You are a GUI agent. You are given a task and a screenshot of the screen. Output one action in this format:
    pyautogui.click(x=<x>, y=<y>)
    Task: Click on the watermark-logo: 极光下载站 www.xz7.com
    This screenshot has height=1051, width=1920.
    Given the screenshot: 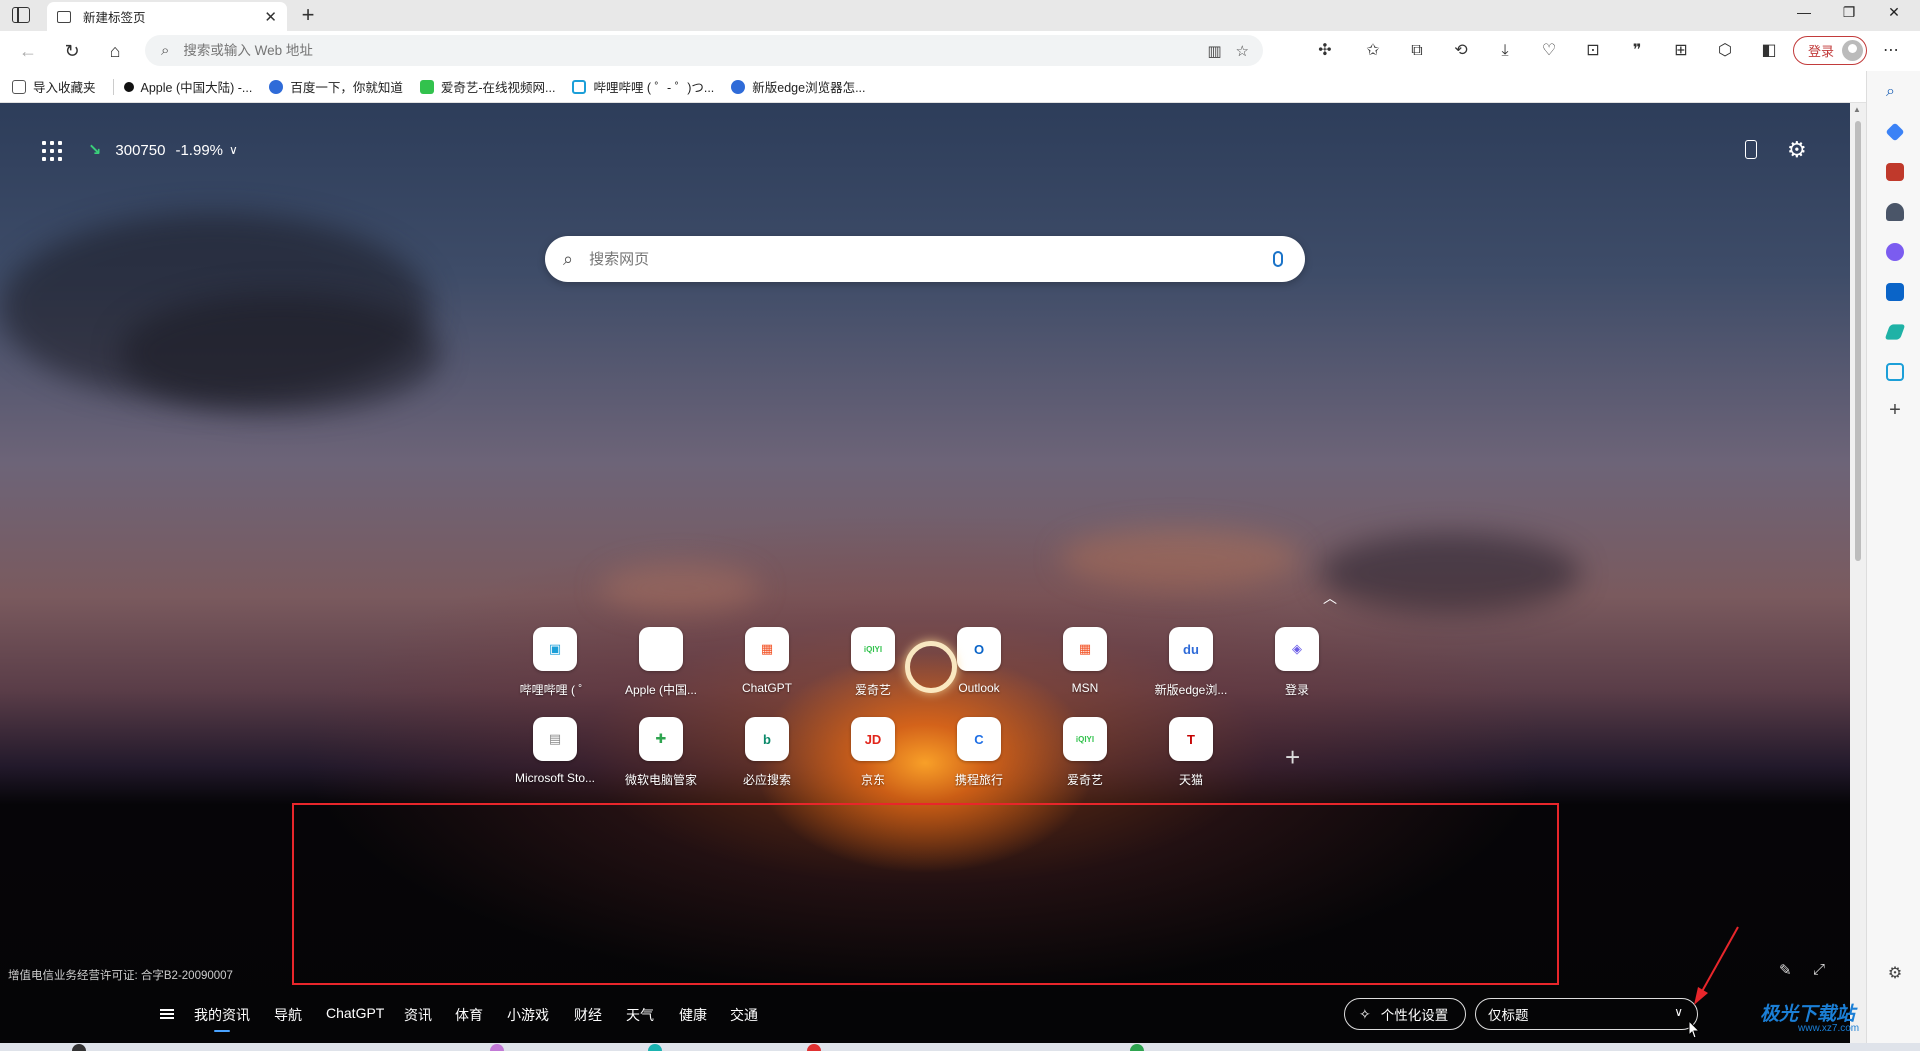 What is the action you would take?
    pyautogui.click(x=1809, y=1016)
    